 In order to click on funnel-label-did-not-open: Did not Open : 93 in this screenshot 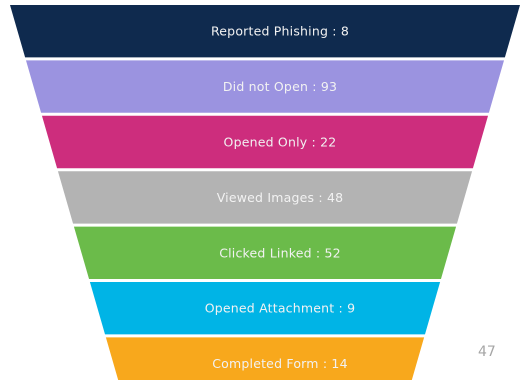, I will do `click(280, 86)`.